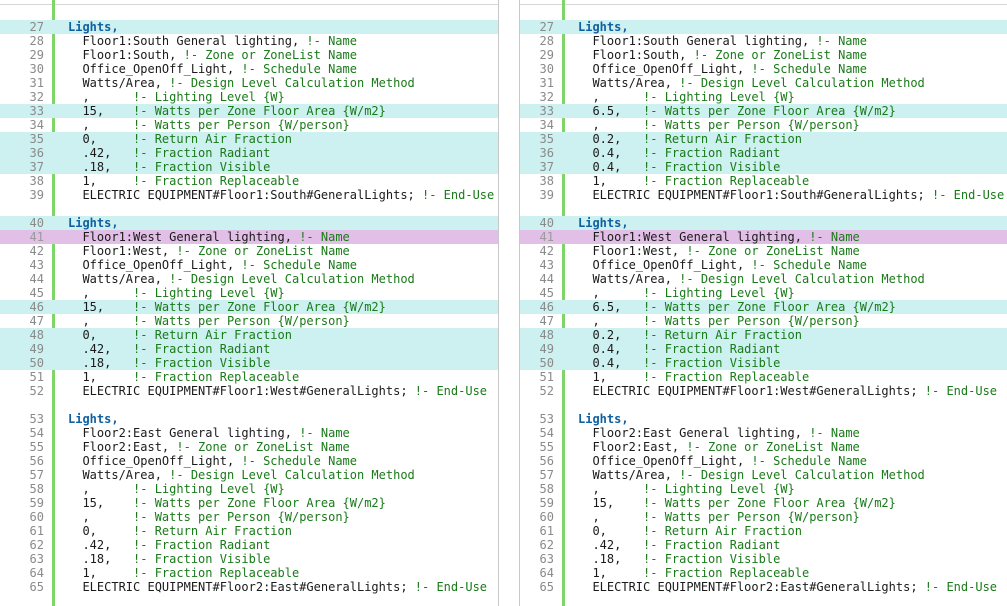 The width and height of the screenshot is (1007, 606). Describe the element at coordinates (36, 237) in the screenshot. I see `line-number: 41` at that location.